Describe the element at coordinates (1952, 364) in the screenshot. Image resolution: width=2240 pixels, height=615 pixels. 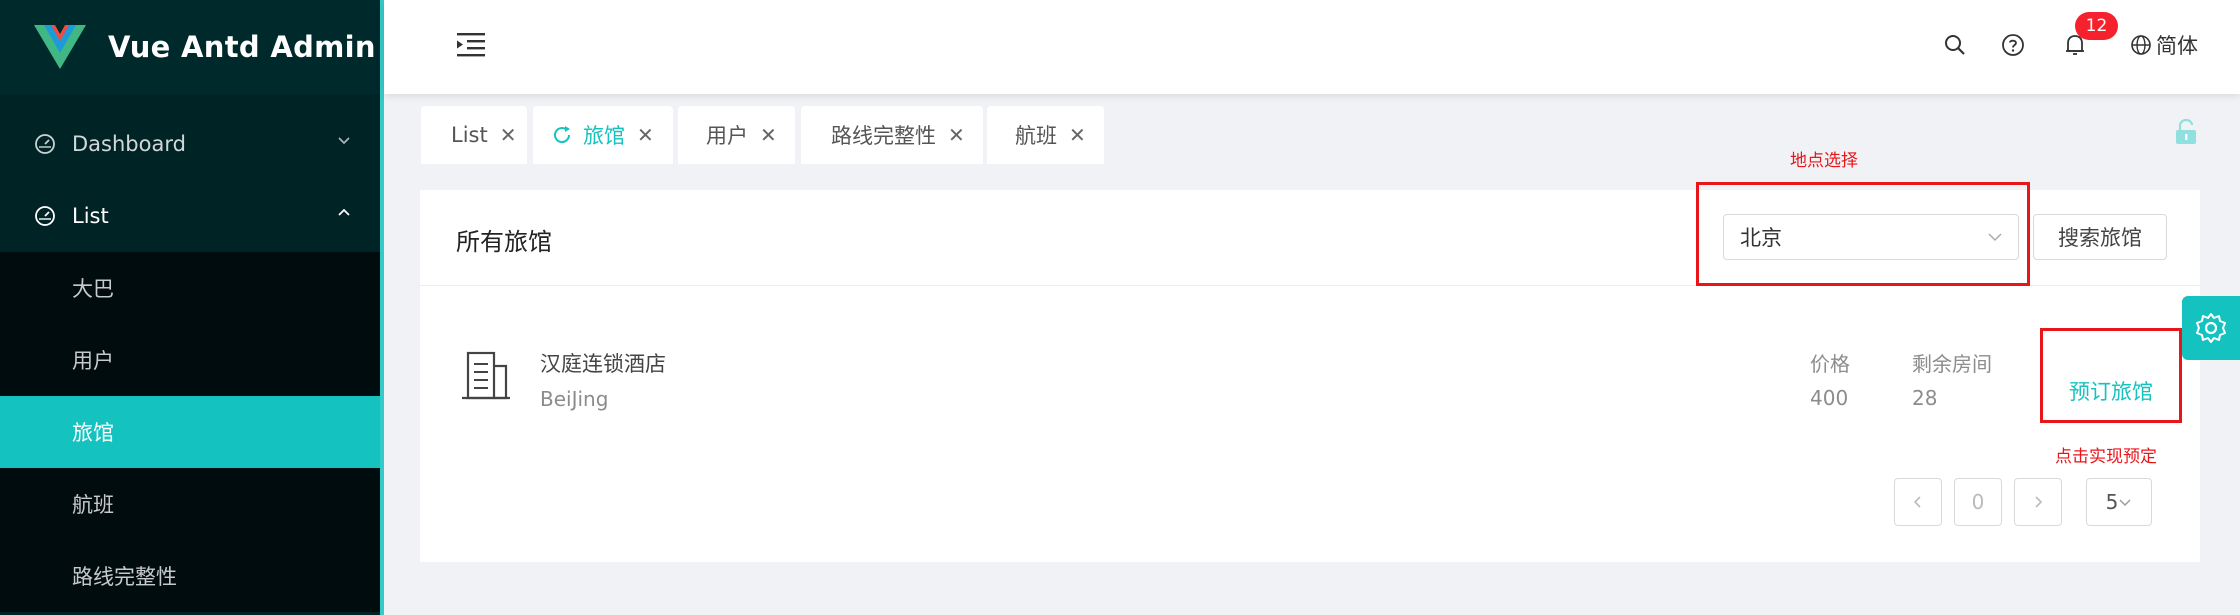
I see `rooms-label: 剩余房间` at that location.